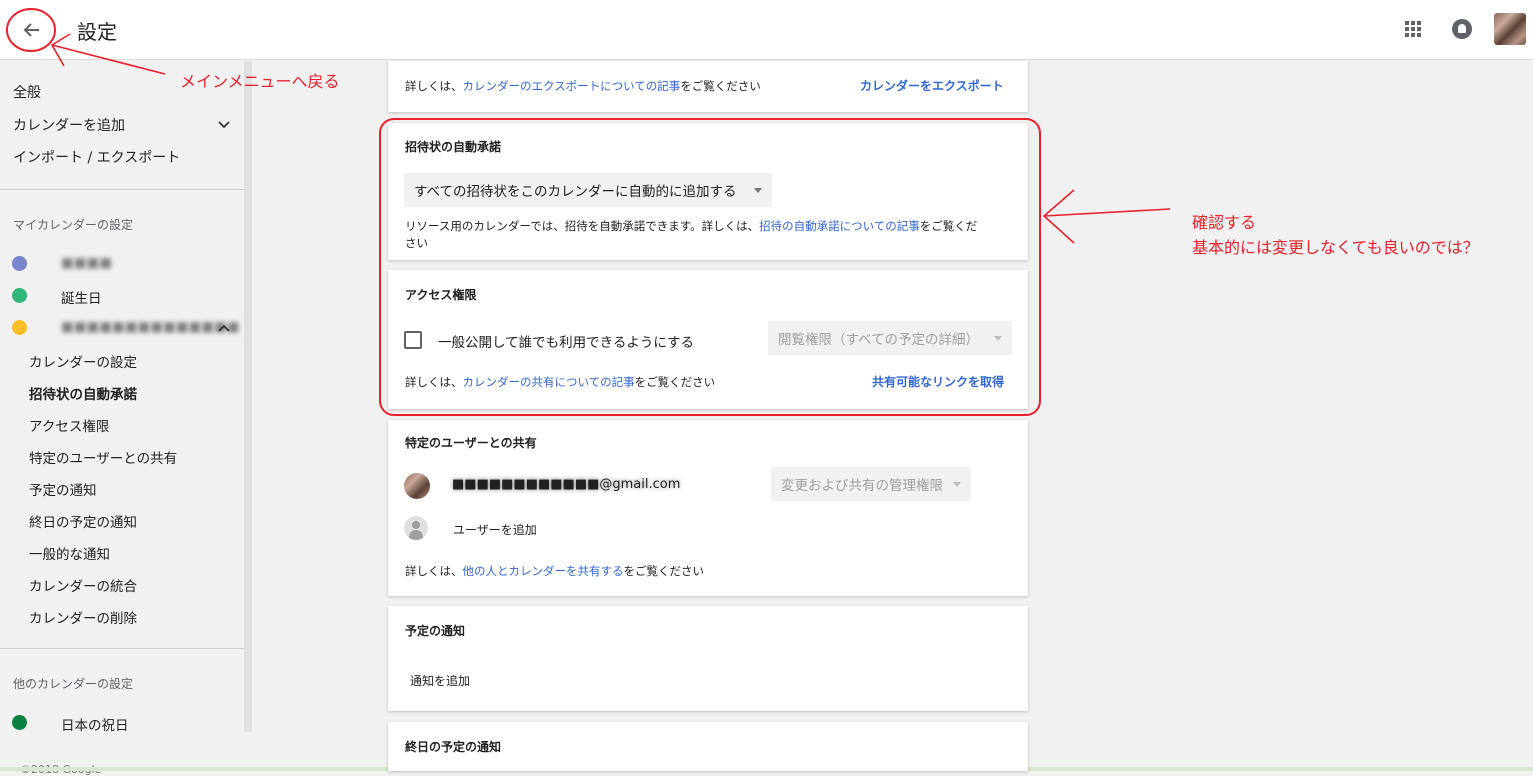 This screenshot has height=776, width=1533. I want to click on back-arrow-line, so click(108, 59).